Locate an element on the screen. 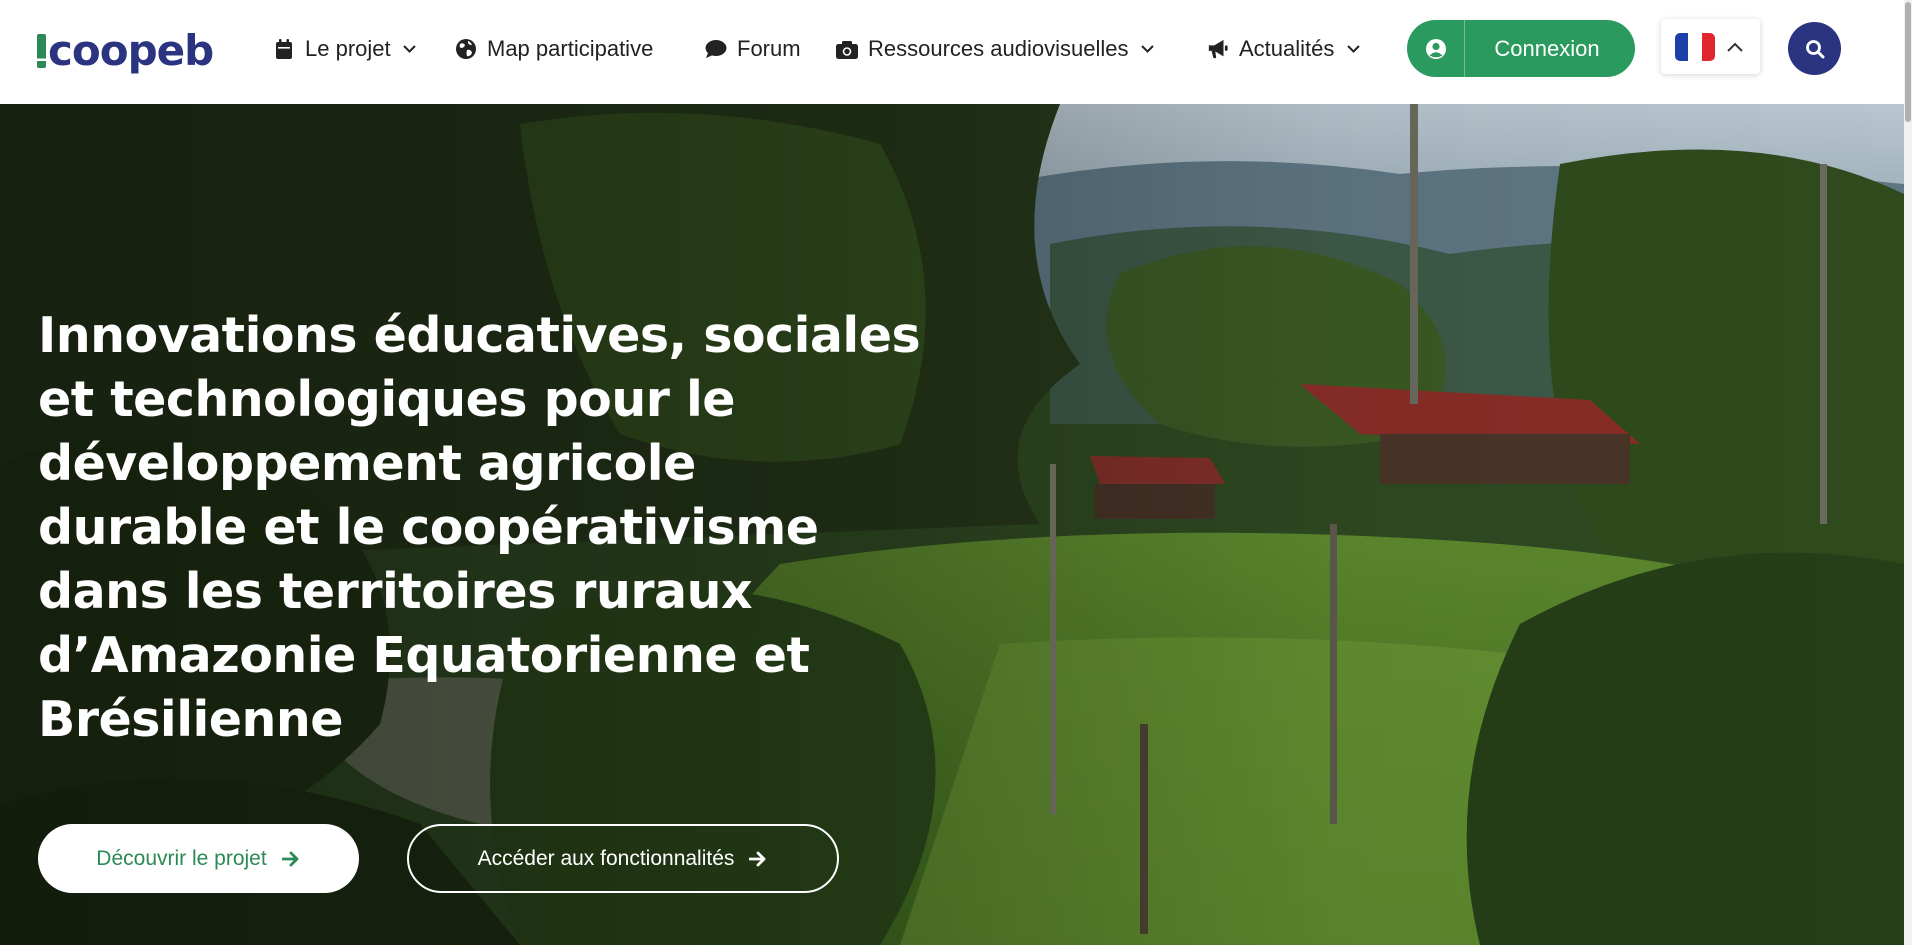  hero-title-line: et technologiques pour le is located at coordinates (386, 399).